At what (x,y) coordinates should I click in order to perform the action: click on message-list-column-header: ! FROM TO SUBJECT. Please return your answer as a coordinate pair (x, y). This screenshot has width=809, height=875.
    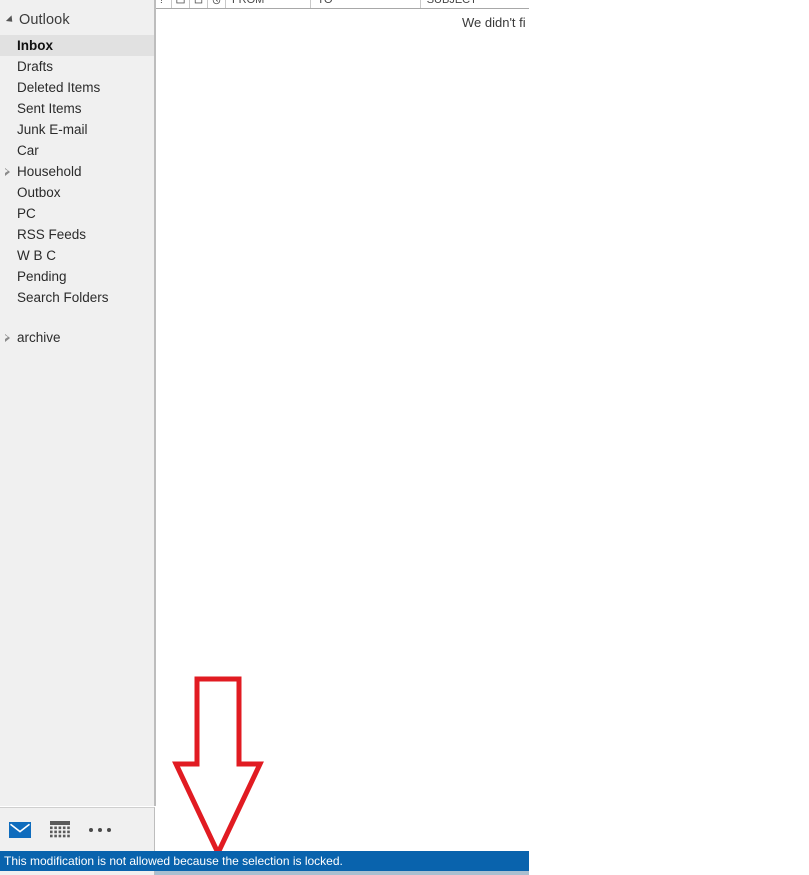
    Looking at the image, I should click on (342, 4).